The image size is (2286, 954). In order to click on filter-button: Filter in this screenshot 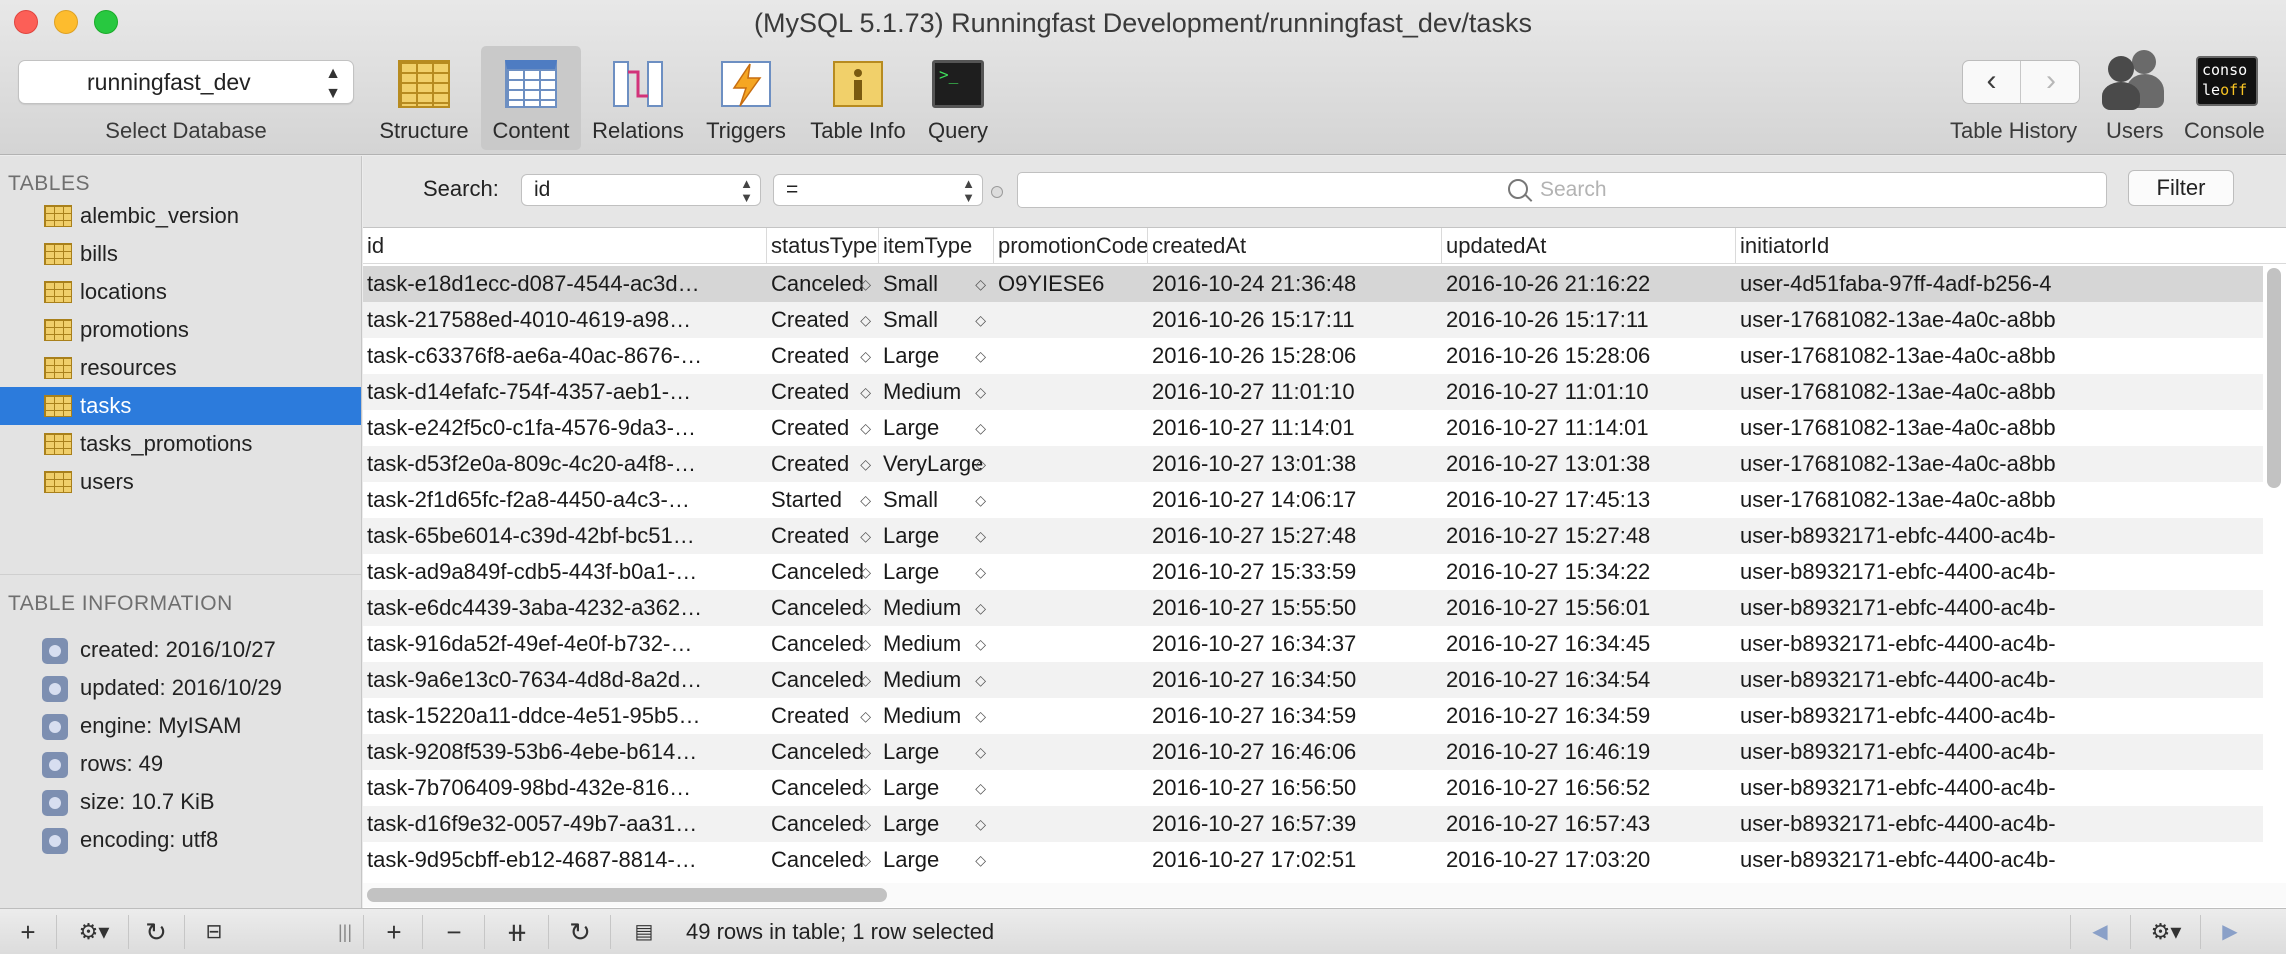, I will do `click(2181, 188)`.